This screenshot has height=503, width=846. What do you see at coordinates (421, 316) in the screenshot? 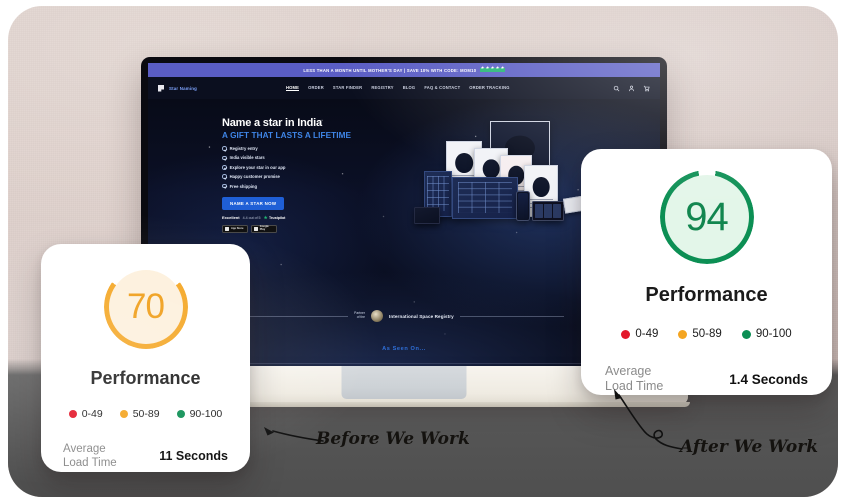
I see `partner-name: International Space Registry` at bounding box center [421, 316].